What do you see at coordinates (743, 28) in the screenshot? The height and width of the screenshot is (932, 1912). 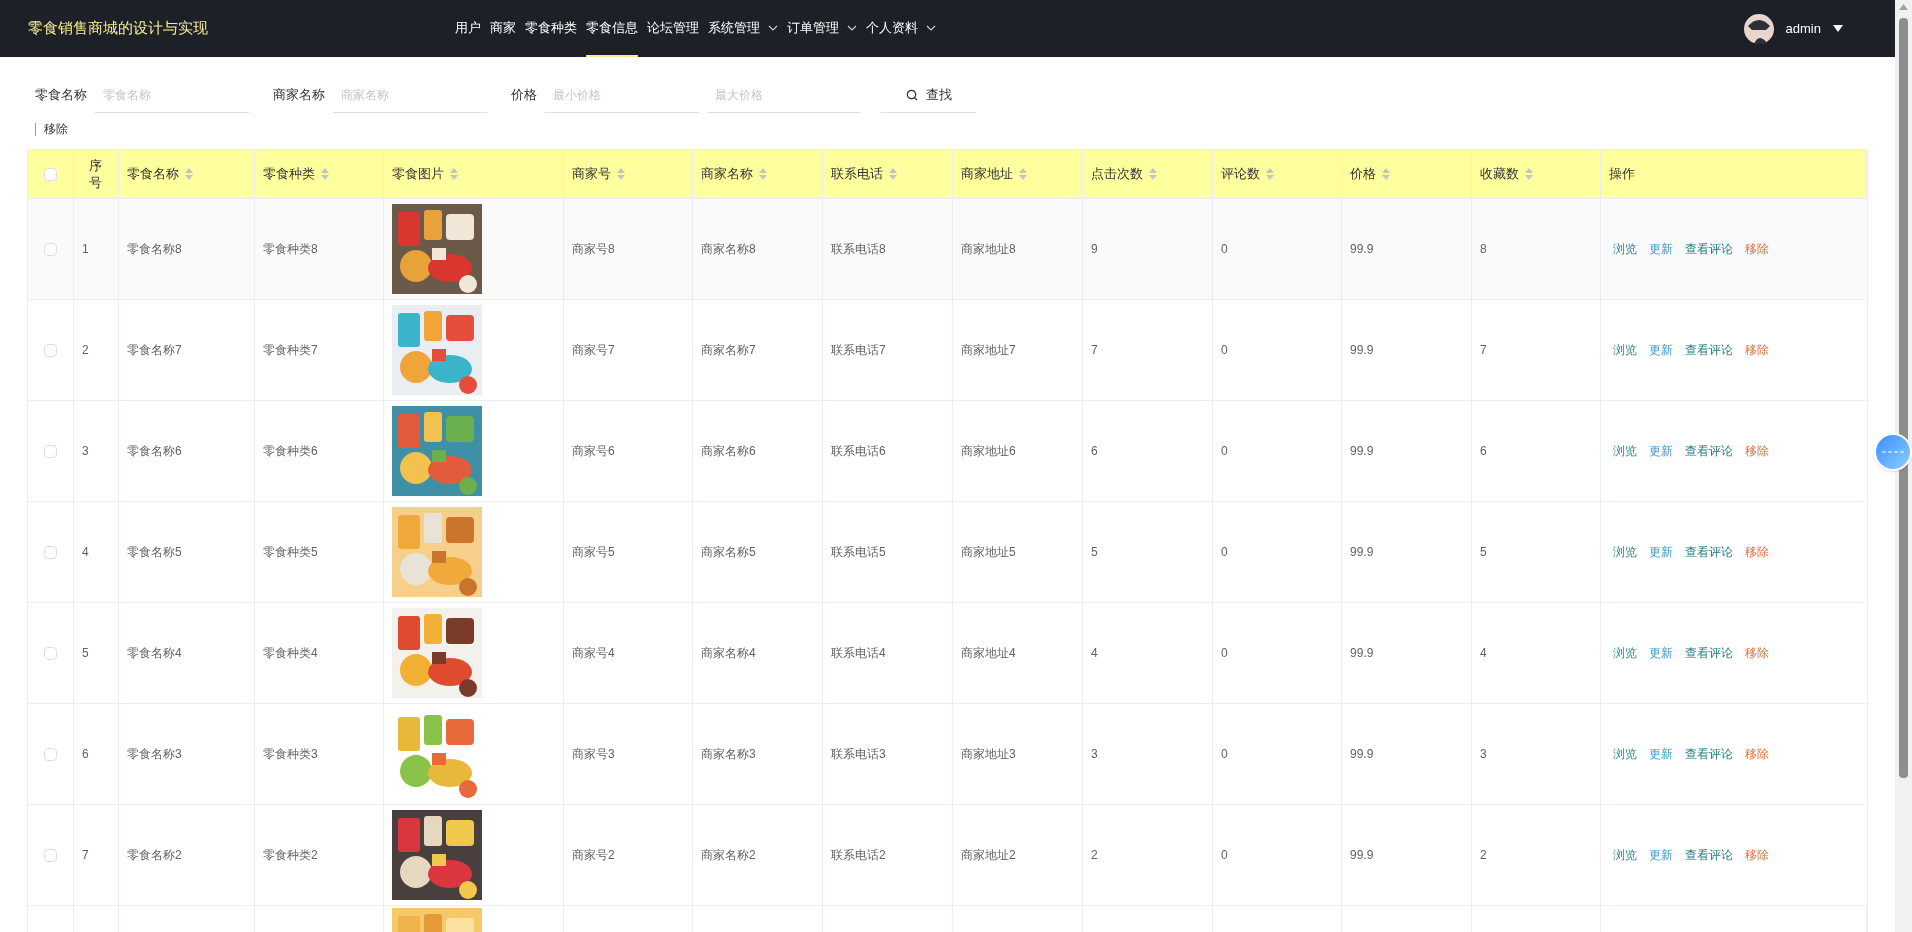 I see `nav-item: 系统管理` at bounding box center [743, 28].